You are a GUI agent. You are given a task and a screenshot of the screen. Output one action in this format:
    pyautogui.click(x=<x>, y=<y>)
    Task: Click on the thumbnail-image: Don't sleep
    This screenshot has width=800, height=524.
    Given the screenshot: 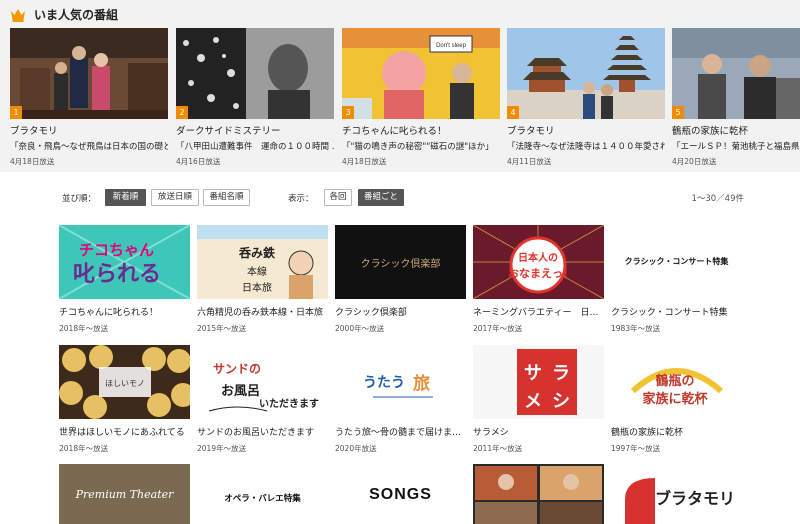 What is the action you would take?
    pyautogui.click(x=421, y=73)
    